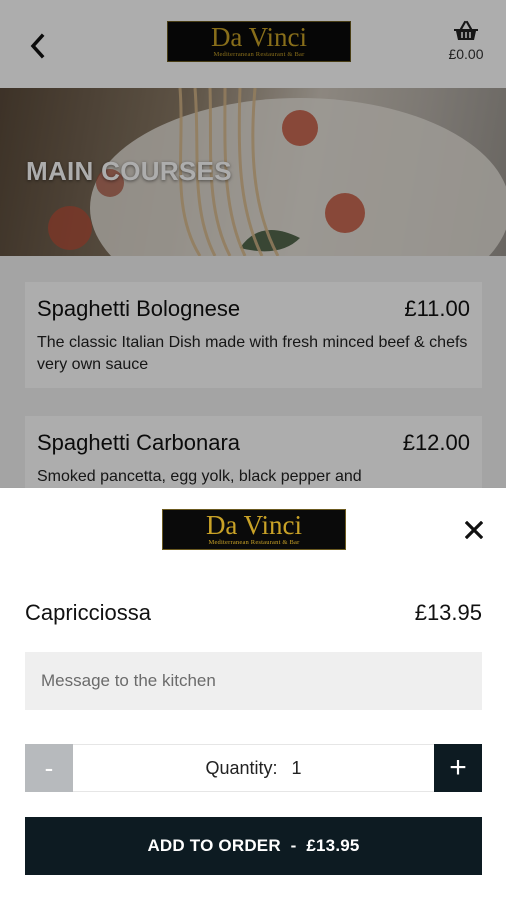 The height and width of the screenshot is (900, 506). I want to click on close-icon, so click(474, 530).